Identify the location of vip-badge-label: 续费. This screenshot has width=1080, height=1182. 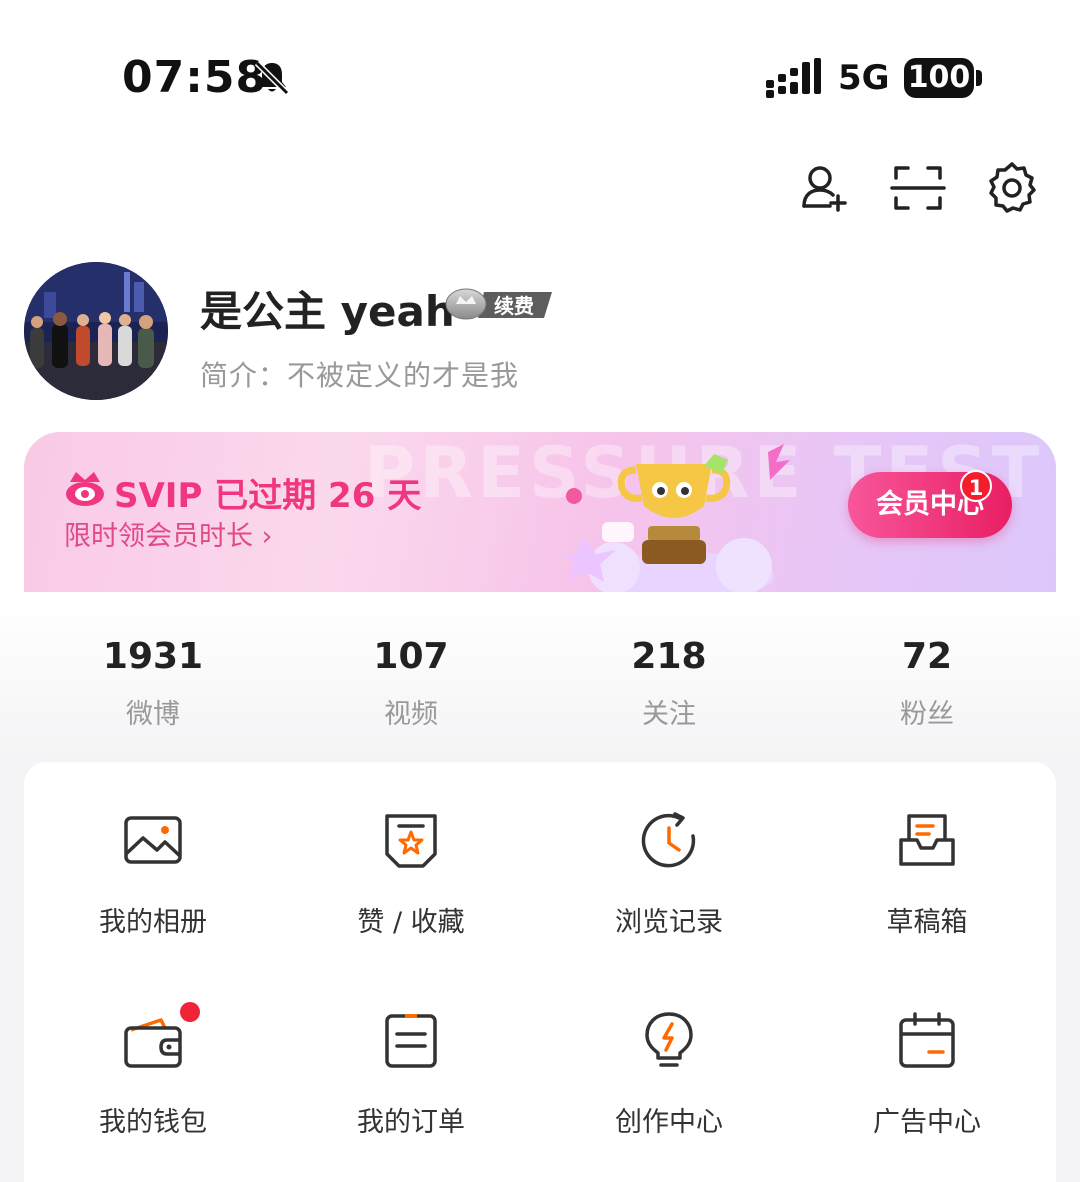
(514, 306).